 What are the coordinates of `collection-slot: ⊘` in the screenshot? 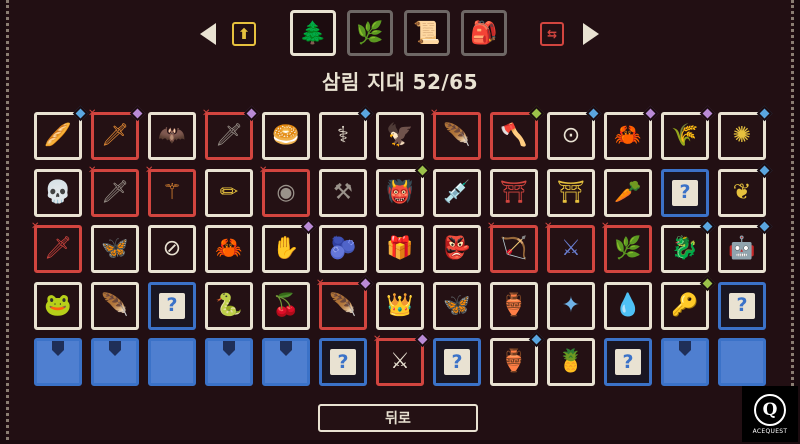 It's located at (172, 249).